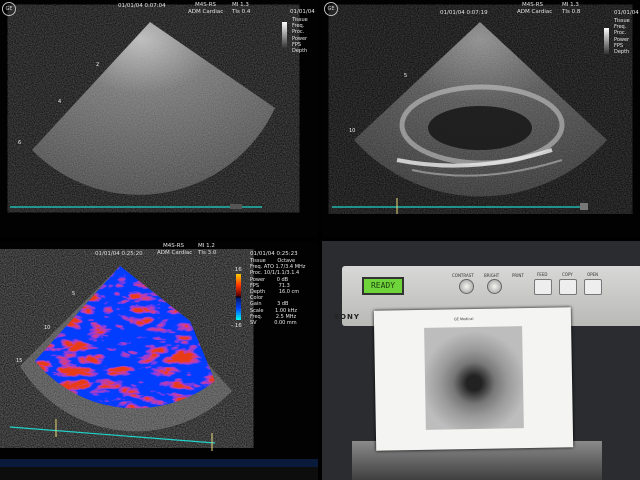 The height and width of the screenshot is (480, 640). I want to click on knob-label: CONTRAST, so click(463, 275).